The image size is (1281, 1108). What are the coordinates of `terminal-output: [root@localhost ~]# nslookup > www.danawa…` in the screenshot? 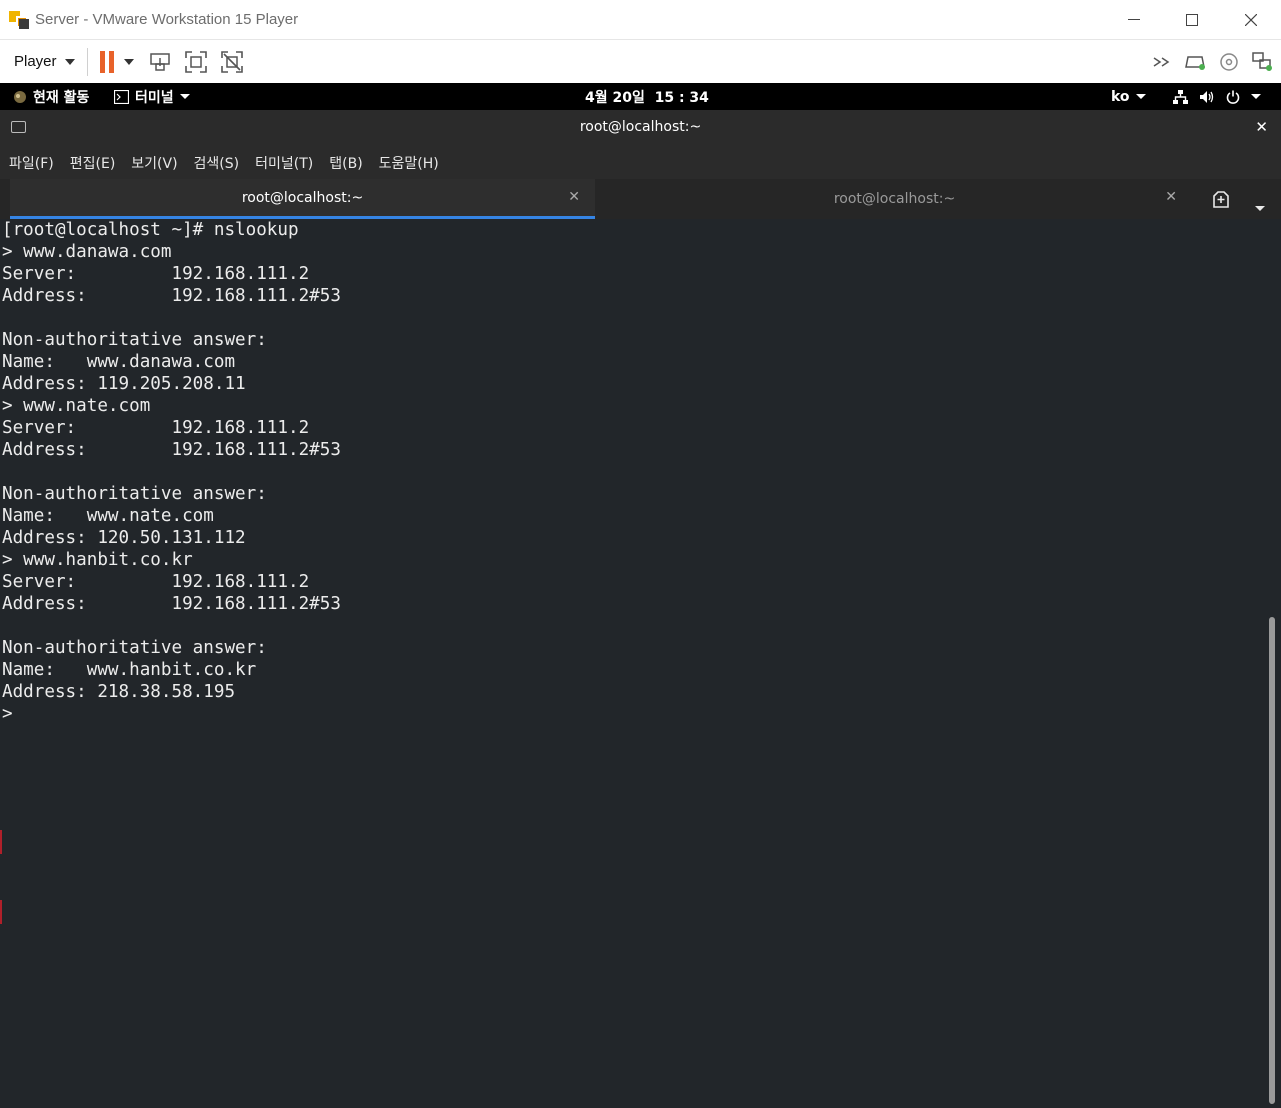 It's located at (171, 472).